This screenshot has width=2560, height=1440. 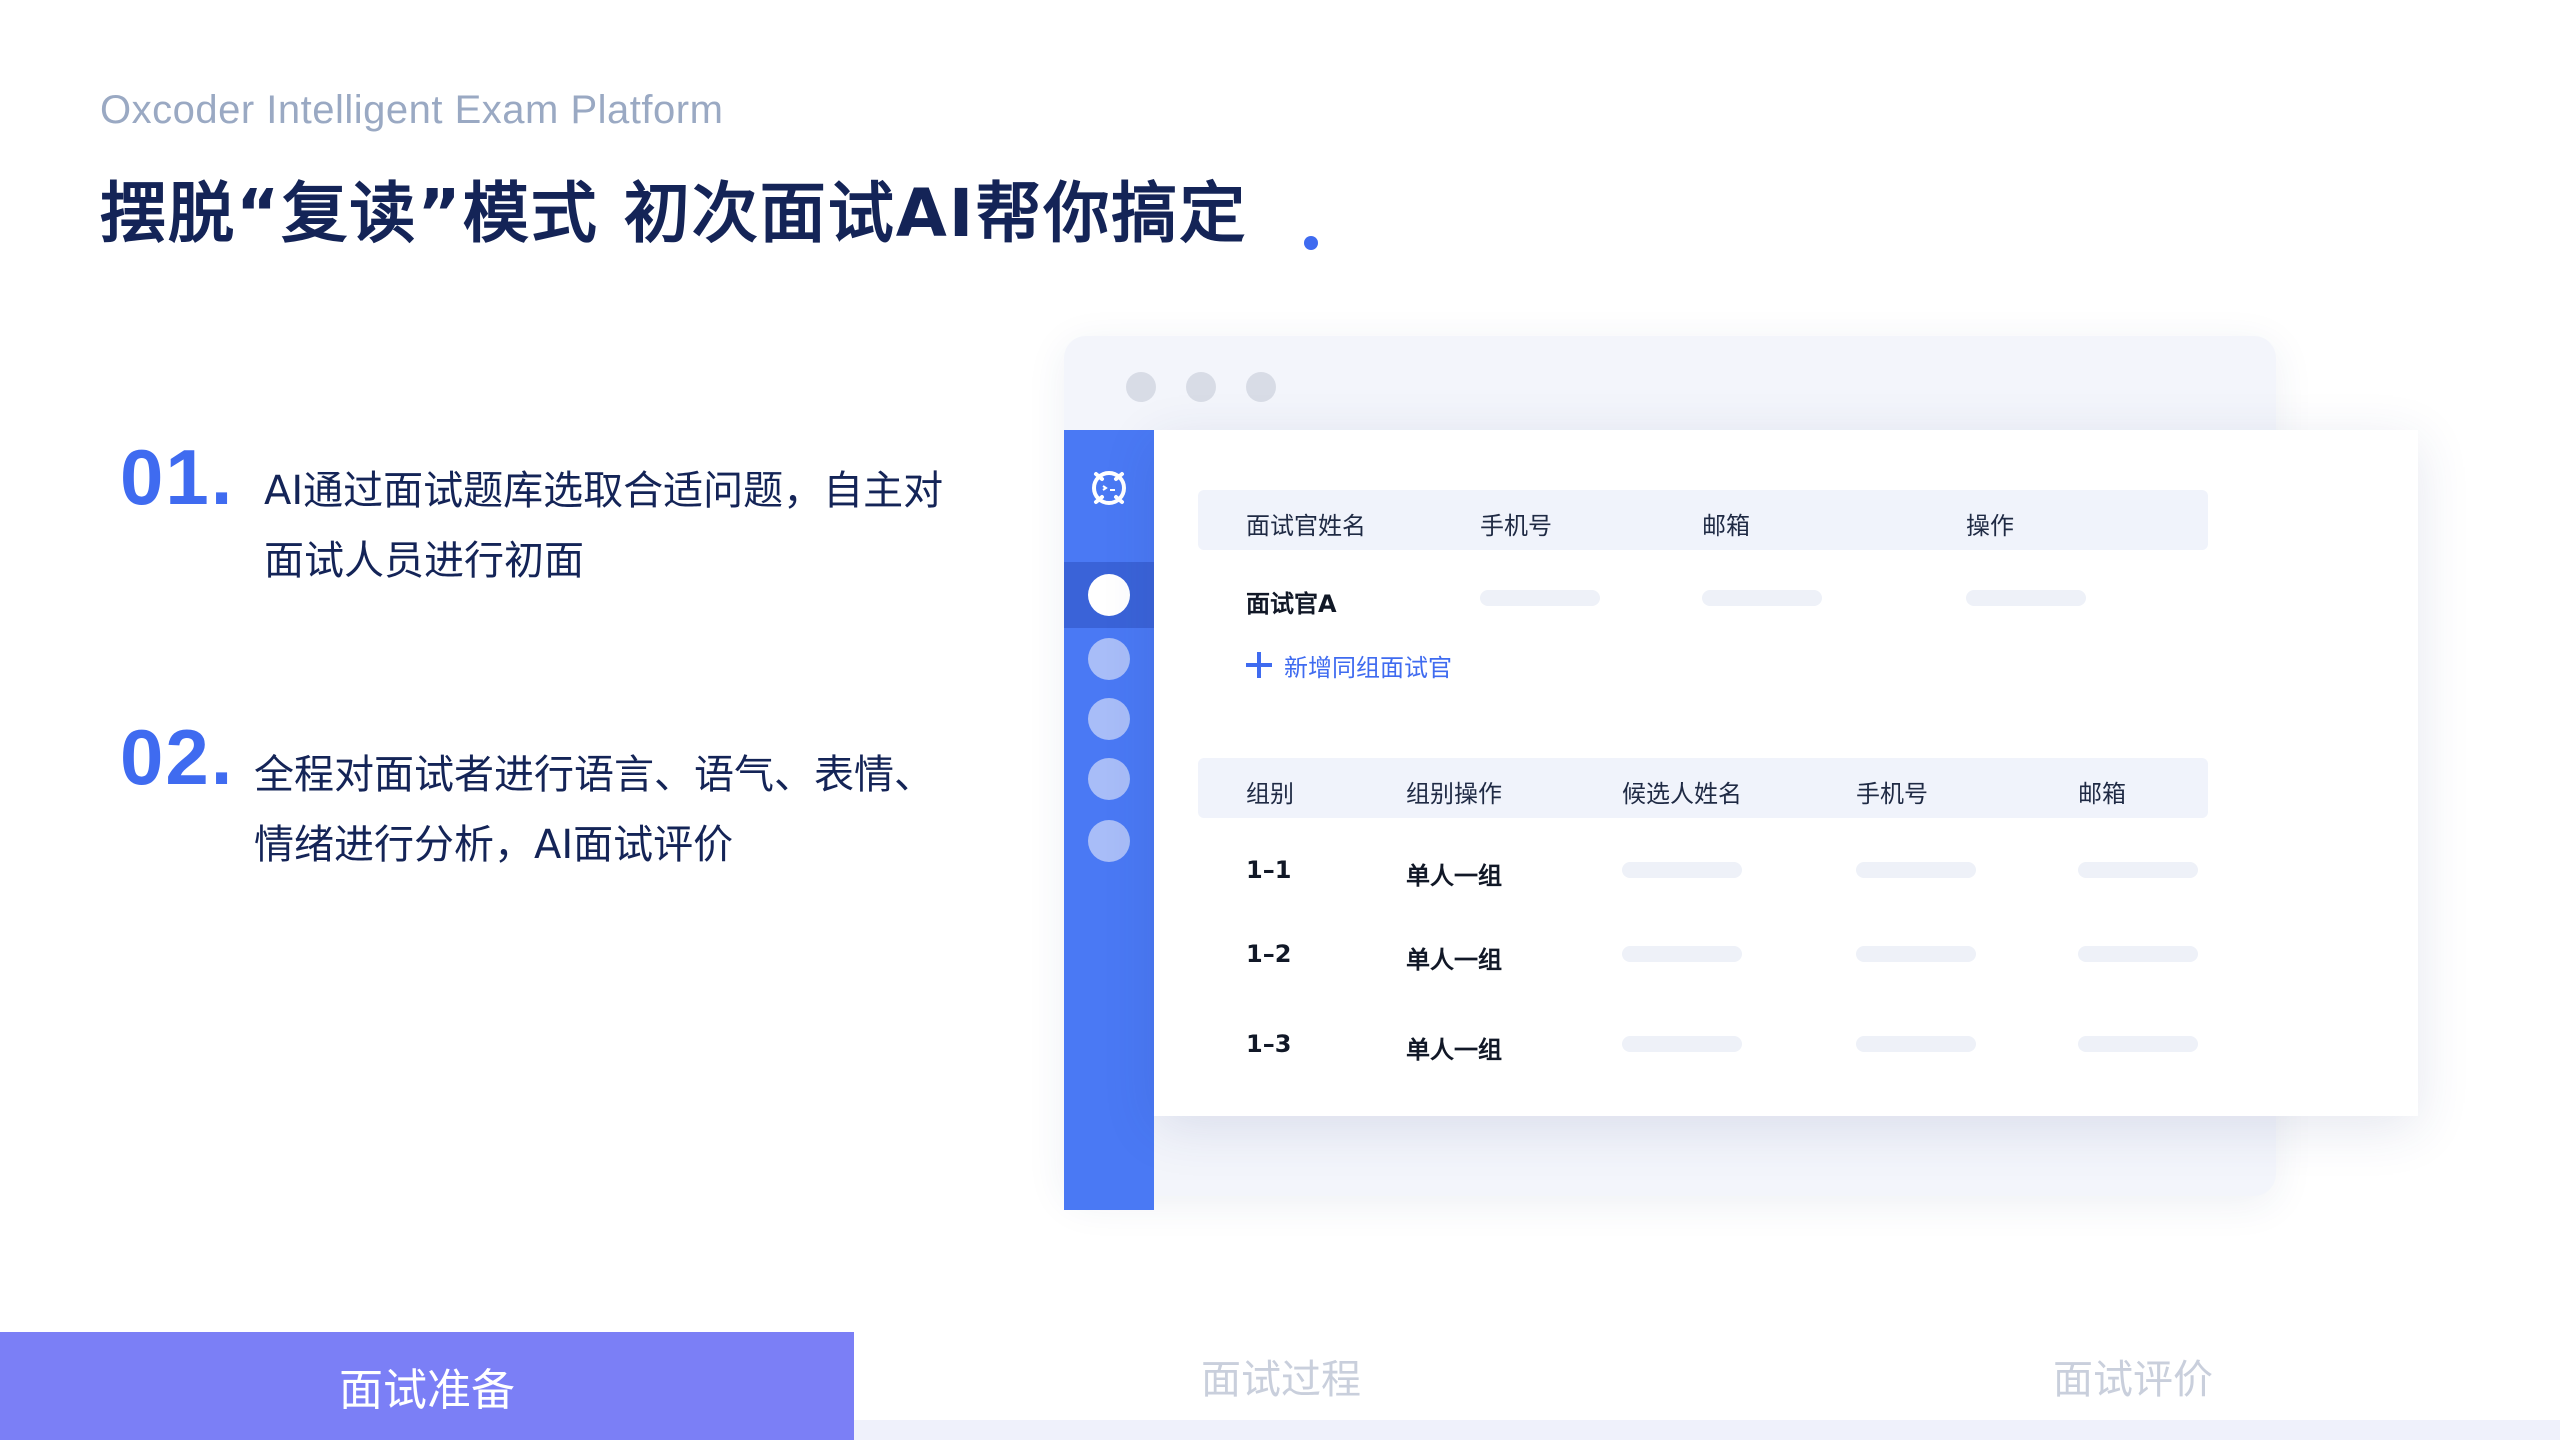 I want to click on point-text-line: AI通过面试题库选取合适问题，自主对, so click(x=604, y=491).